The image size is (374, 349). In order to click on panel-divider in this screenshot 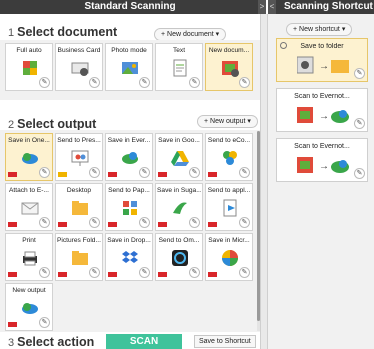, I will do `click(264, 181)`.